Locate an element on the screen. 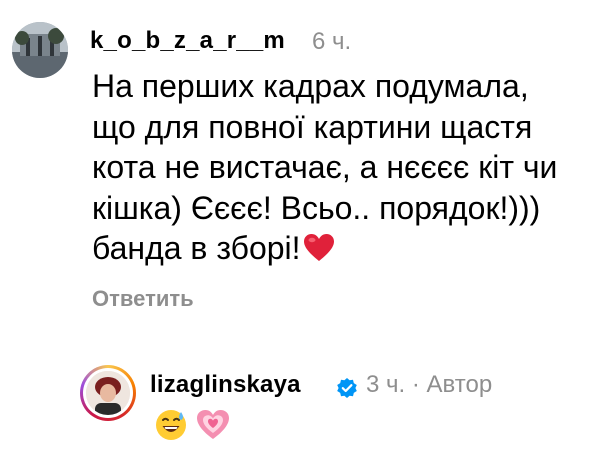 The image size is (600, 450). verified-badge-icon is located at coordinates (347, 388).